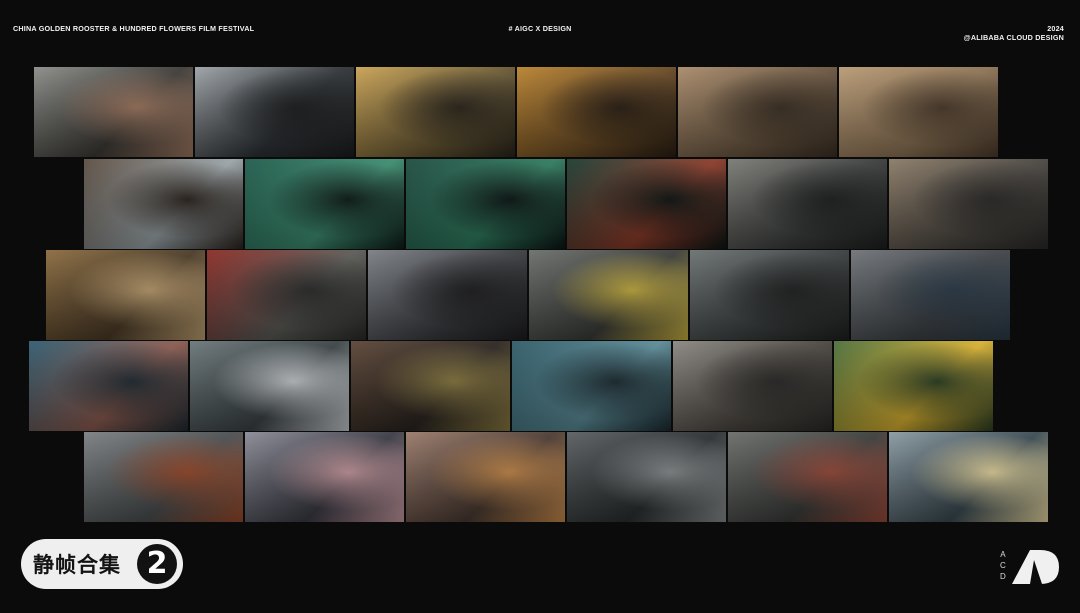 Image resolution: width=1080 pixels, height=613 pixels. Describe the element at coordinates (1003, 554) in the screenshot. I see `logo-letter-a: A` at that location.